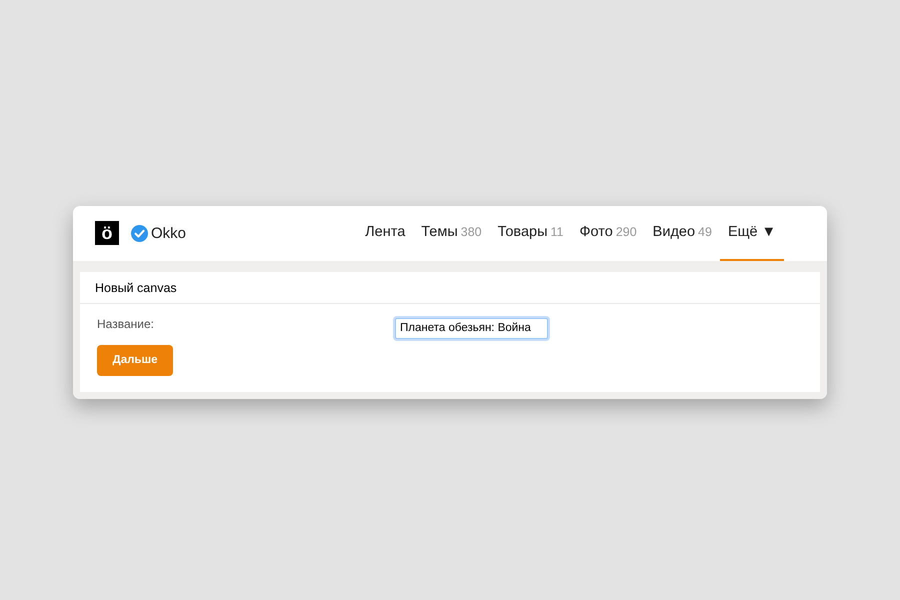 Image resolution: width=900 pixels, height=600 pixels. Describe the element at coordinates (385, 234) in the screenshot. I see `nav-tab: Лента` at that location.